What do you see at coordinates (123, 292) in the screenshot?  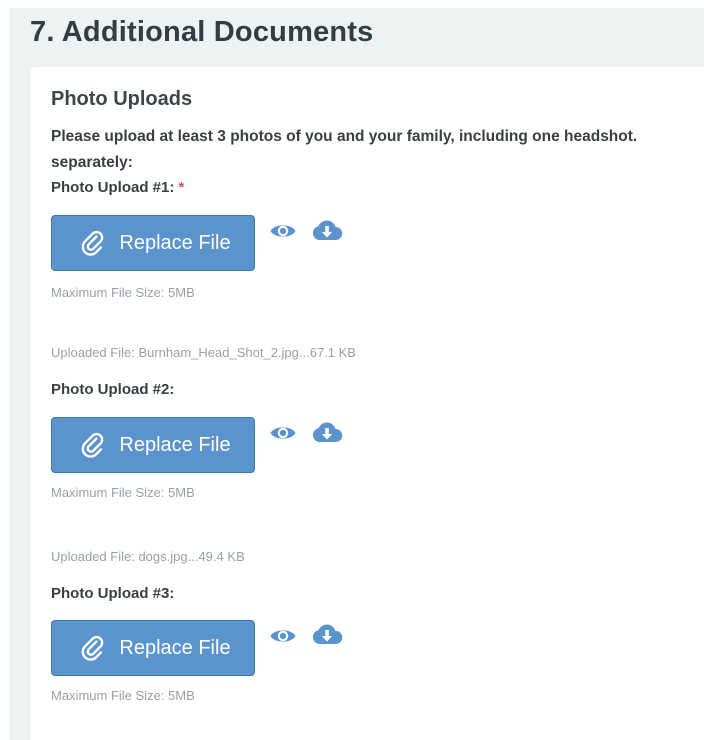 I see `max-file-size-1: Maximum File Size: 5MB` at bounding box center [123, 292].